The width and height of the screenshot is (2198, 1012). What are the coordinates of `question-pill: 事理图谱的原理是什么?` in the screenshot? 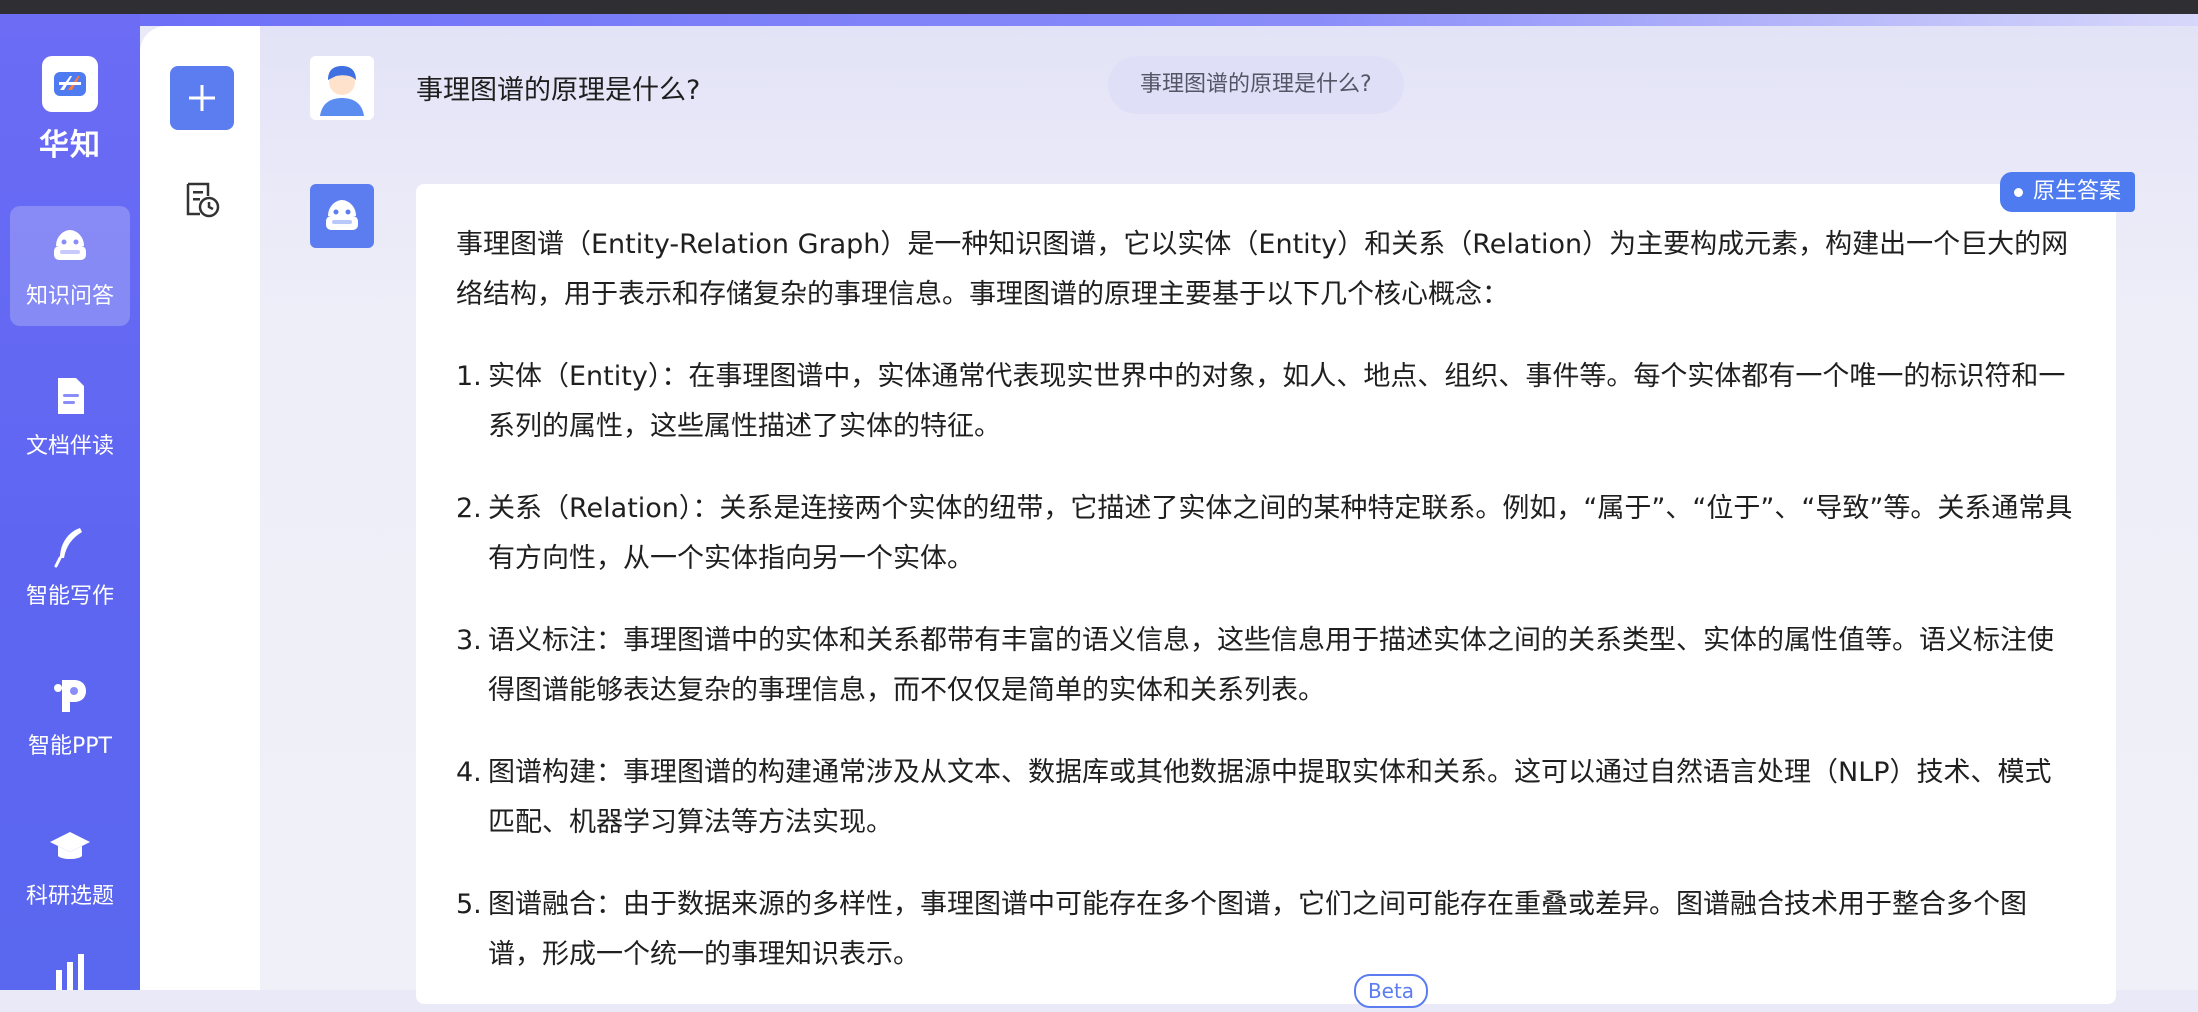 It's located at (1256, 85).